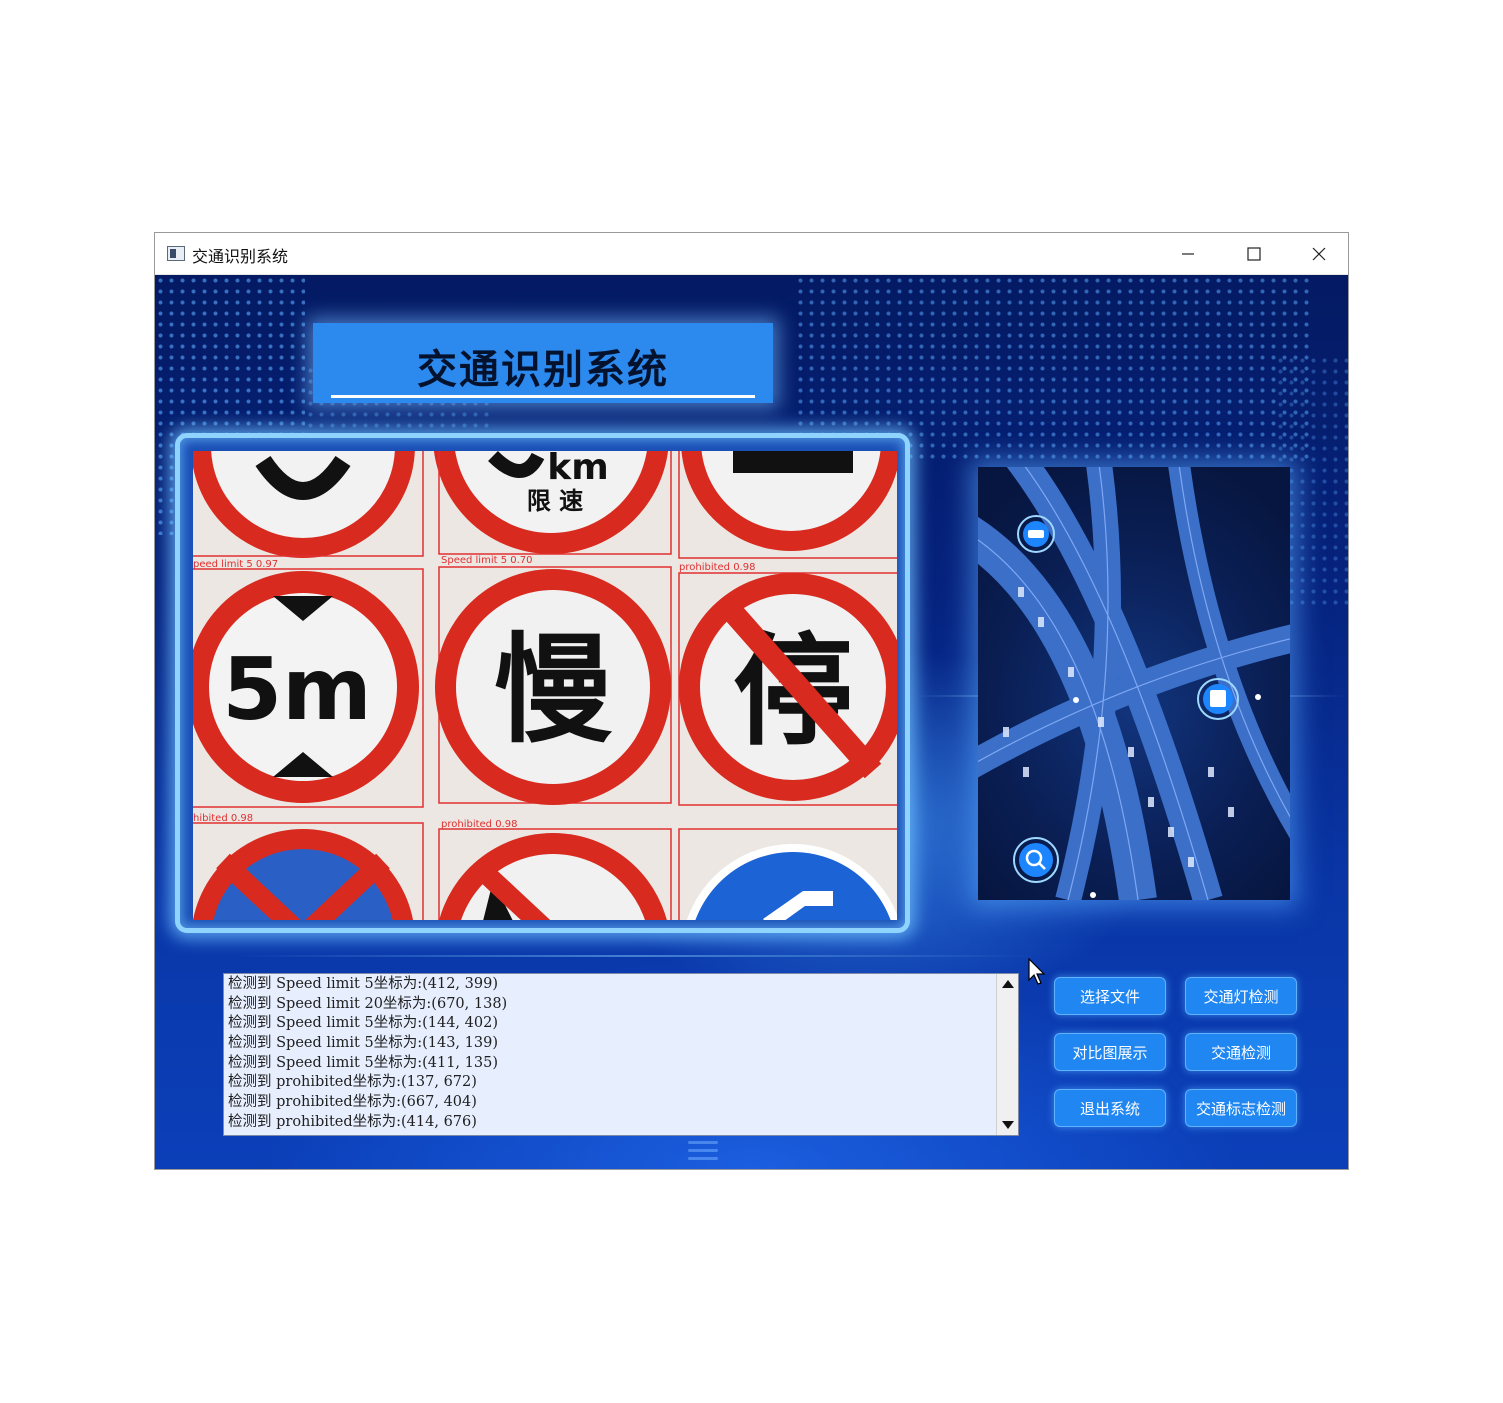  I want to click on select-file-button: 选择文件, so click(1110, 996).